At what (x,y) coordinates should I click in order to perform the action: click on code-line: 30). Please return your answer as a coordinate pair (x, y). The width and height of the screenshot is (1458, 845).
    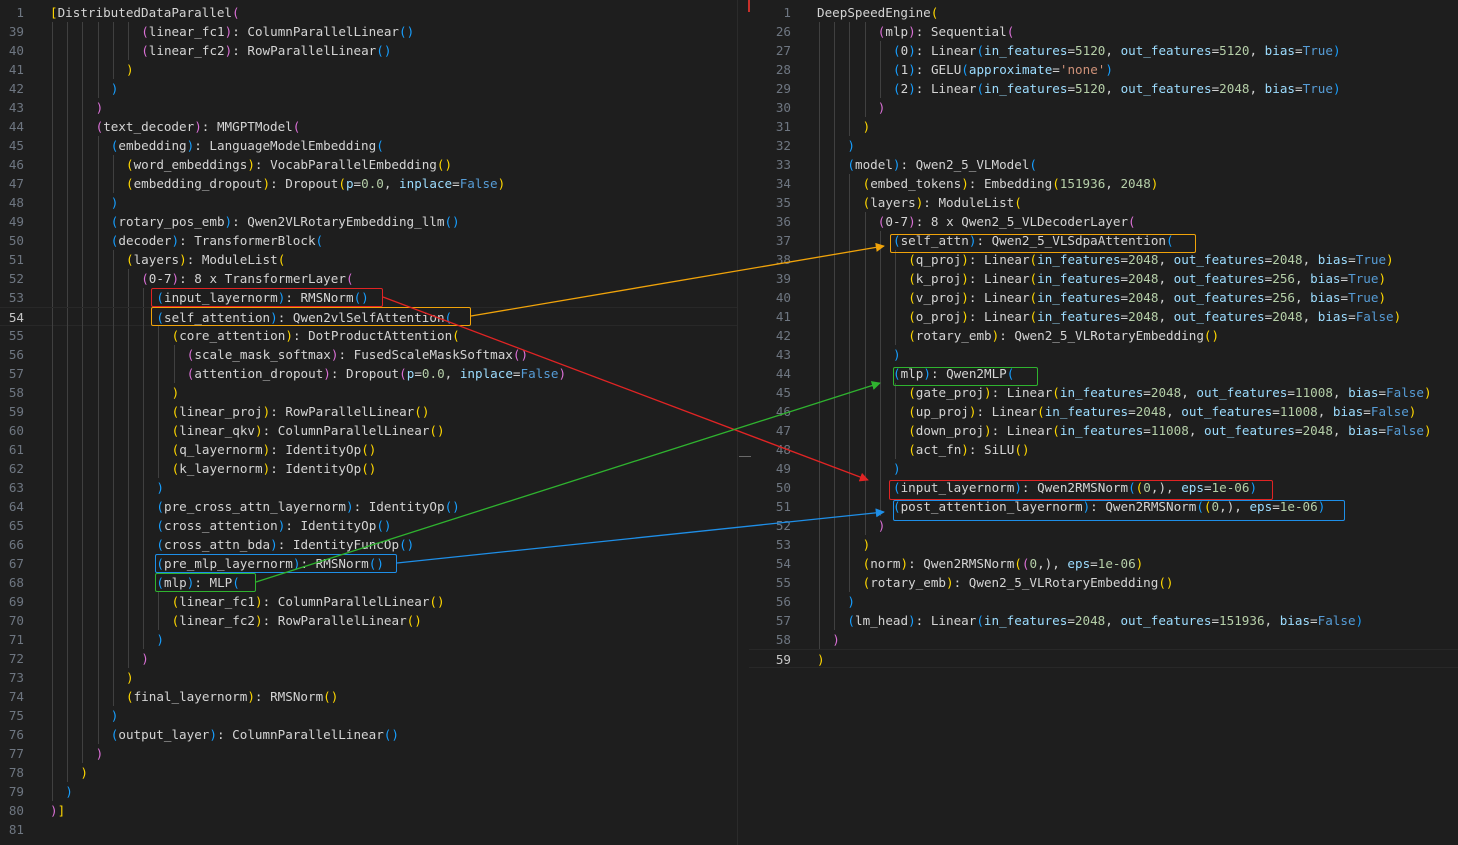
    Looking at the image, I should click on (1103, 107).